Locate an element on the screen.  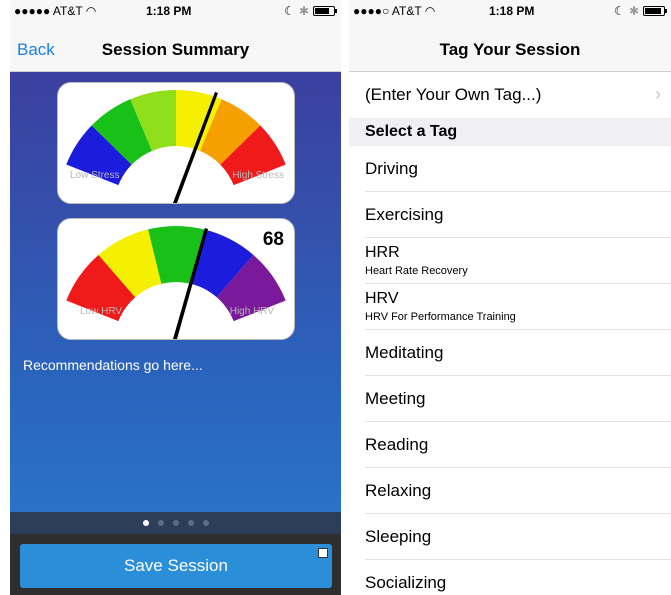
carrier-label: ●●●●○ AT&T ◠ is located at coordinates (394, 11).